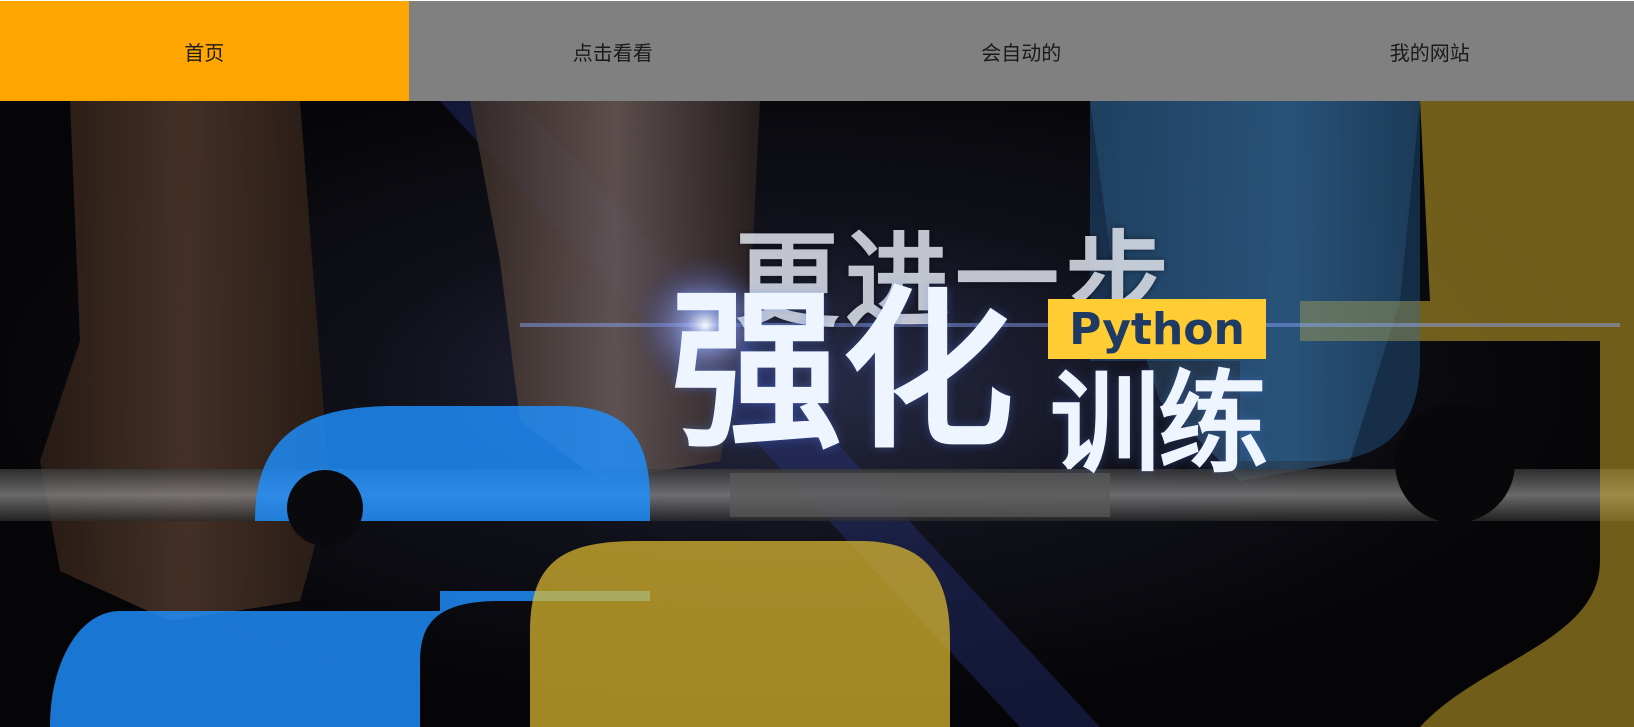  I want to click on python-logo-yellow-half, so click(740, 634).